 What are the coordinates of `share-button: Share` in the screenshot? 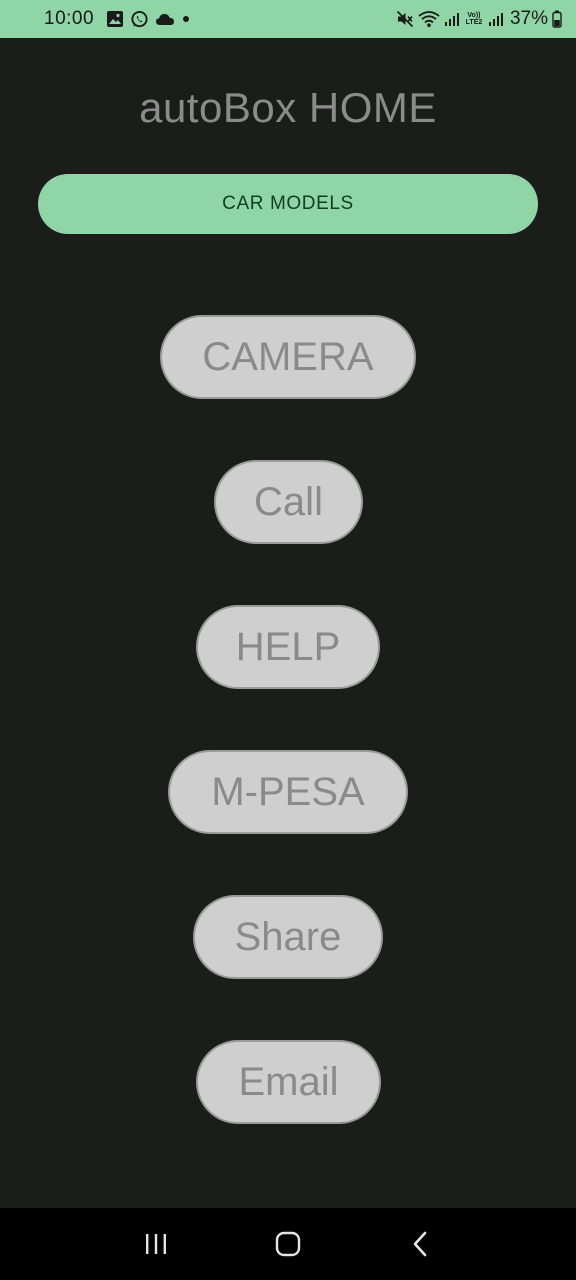 It's located at (288, 937).